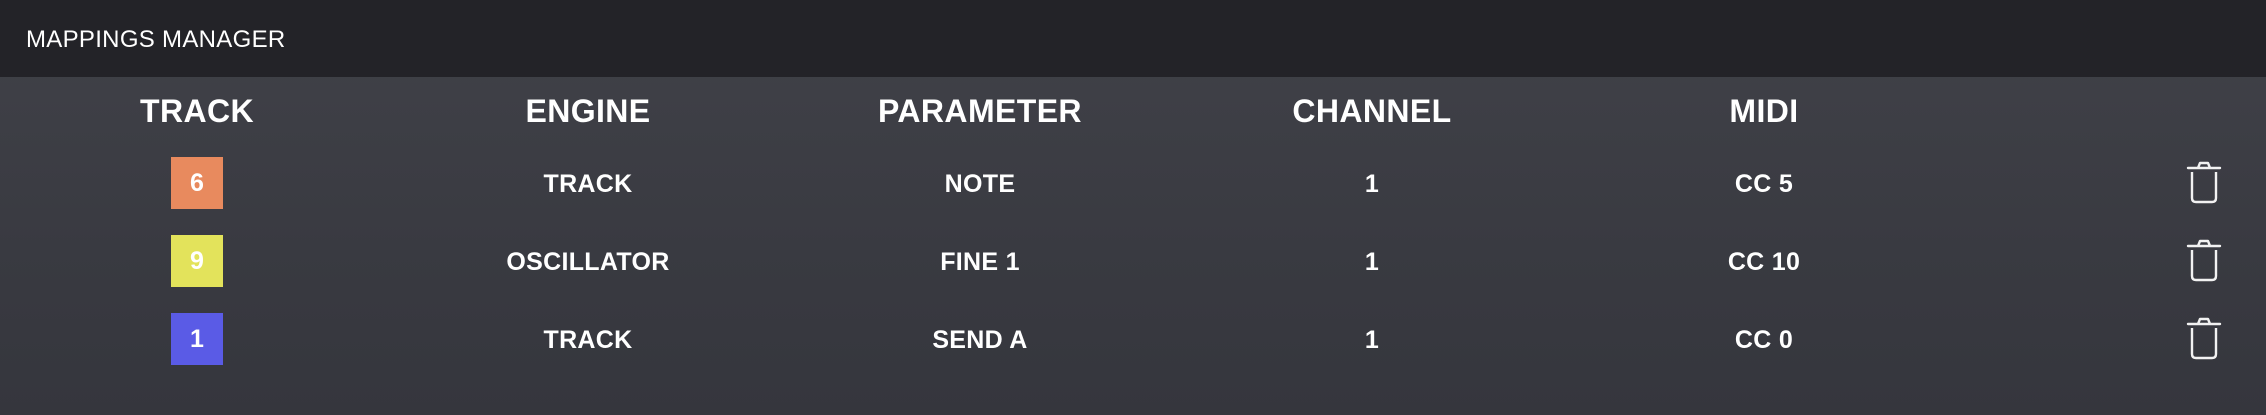 Image resolution: width=2266 pixels, height=415 pixels. Describe the element at coordinates (197, 339) in the screenshot. I see `track-swatch: 1` at that location.